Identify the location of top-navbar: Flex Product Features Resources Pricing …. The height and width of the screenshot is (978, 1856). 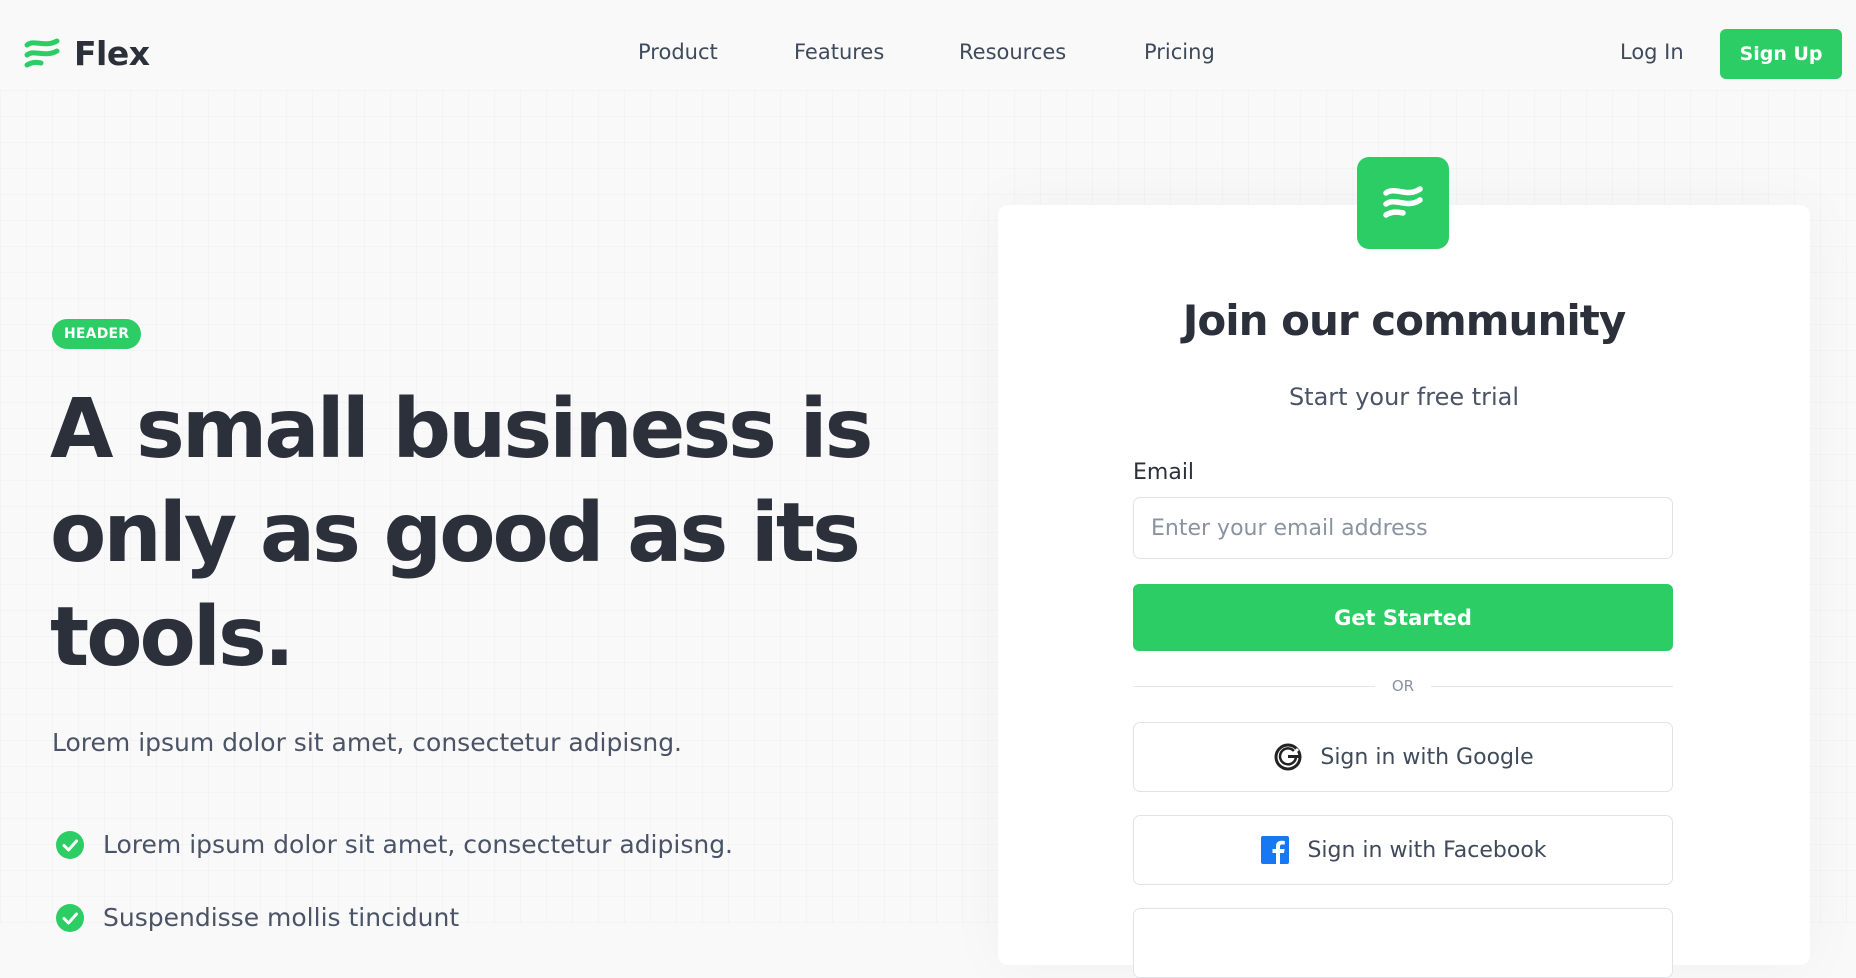
(928, 54).